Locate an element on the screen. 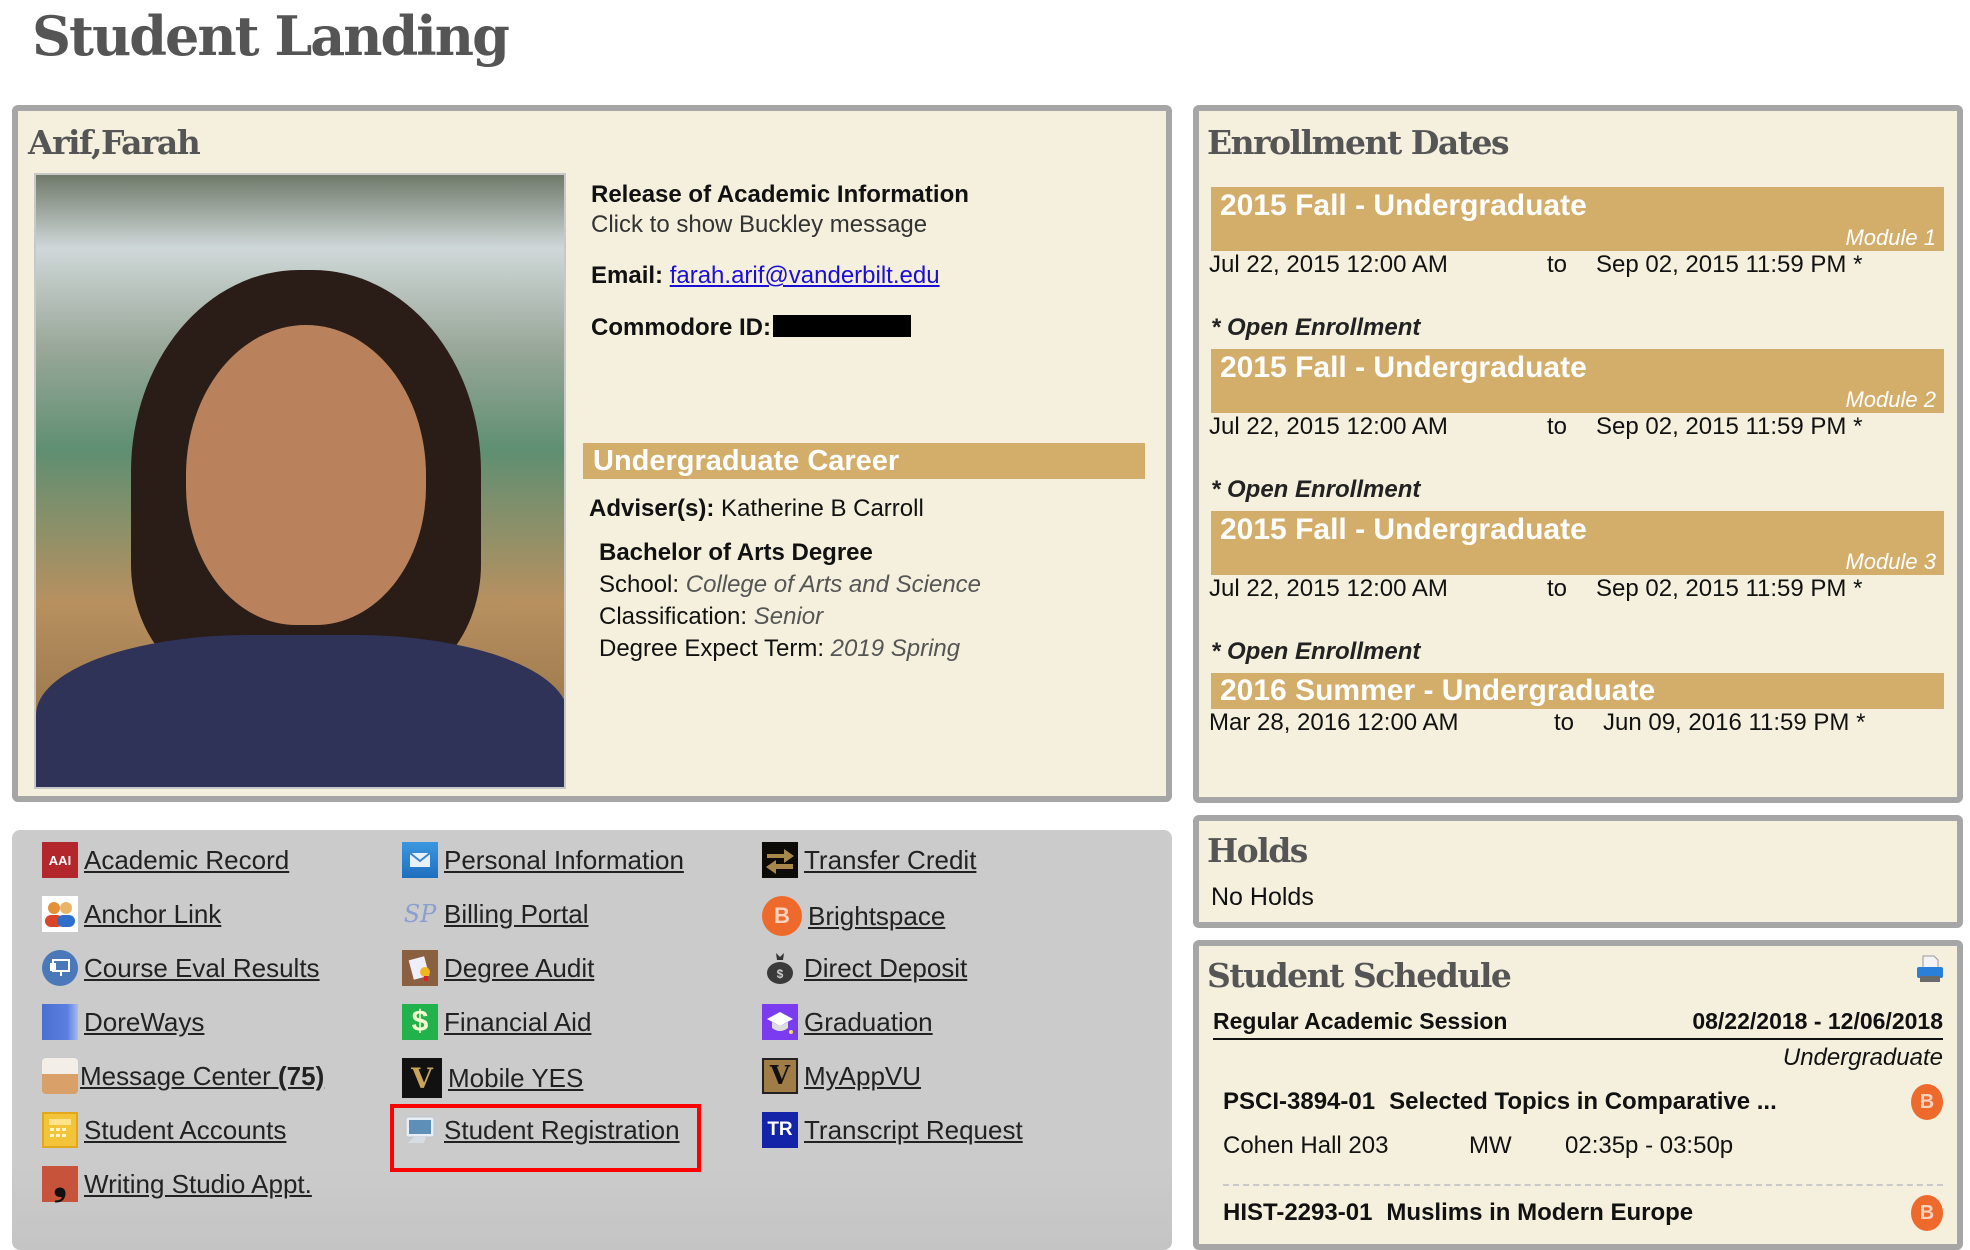 This screenshot has width=1970, height=1250. link-financial-aid: $ Financial Aid is located at coordinates (496, 1022).